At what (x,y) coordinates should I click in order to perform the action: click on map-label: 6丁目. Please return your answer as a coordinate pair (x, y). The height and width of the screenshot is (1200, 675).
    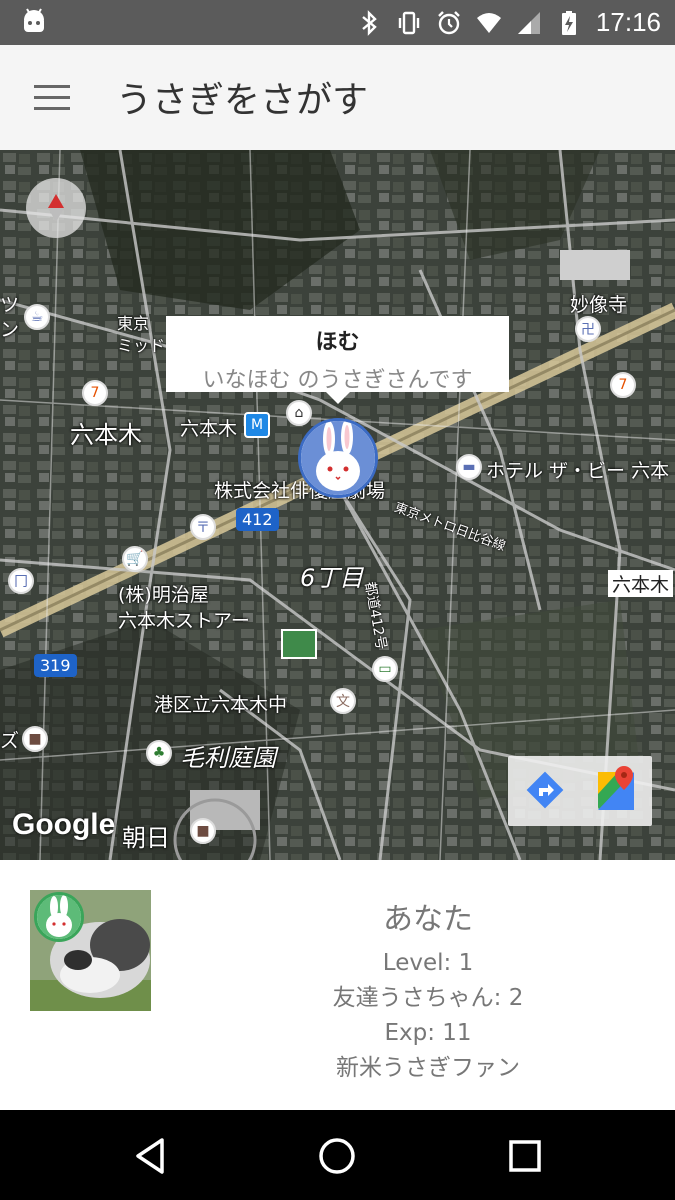
    Looking at the image, I should click on (332, 578).